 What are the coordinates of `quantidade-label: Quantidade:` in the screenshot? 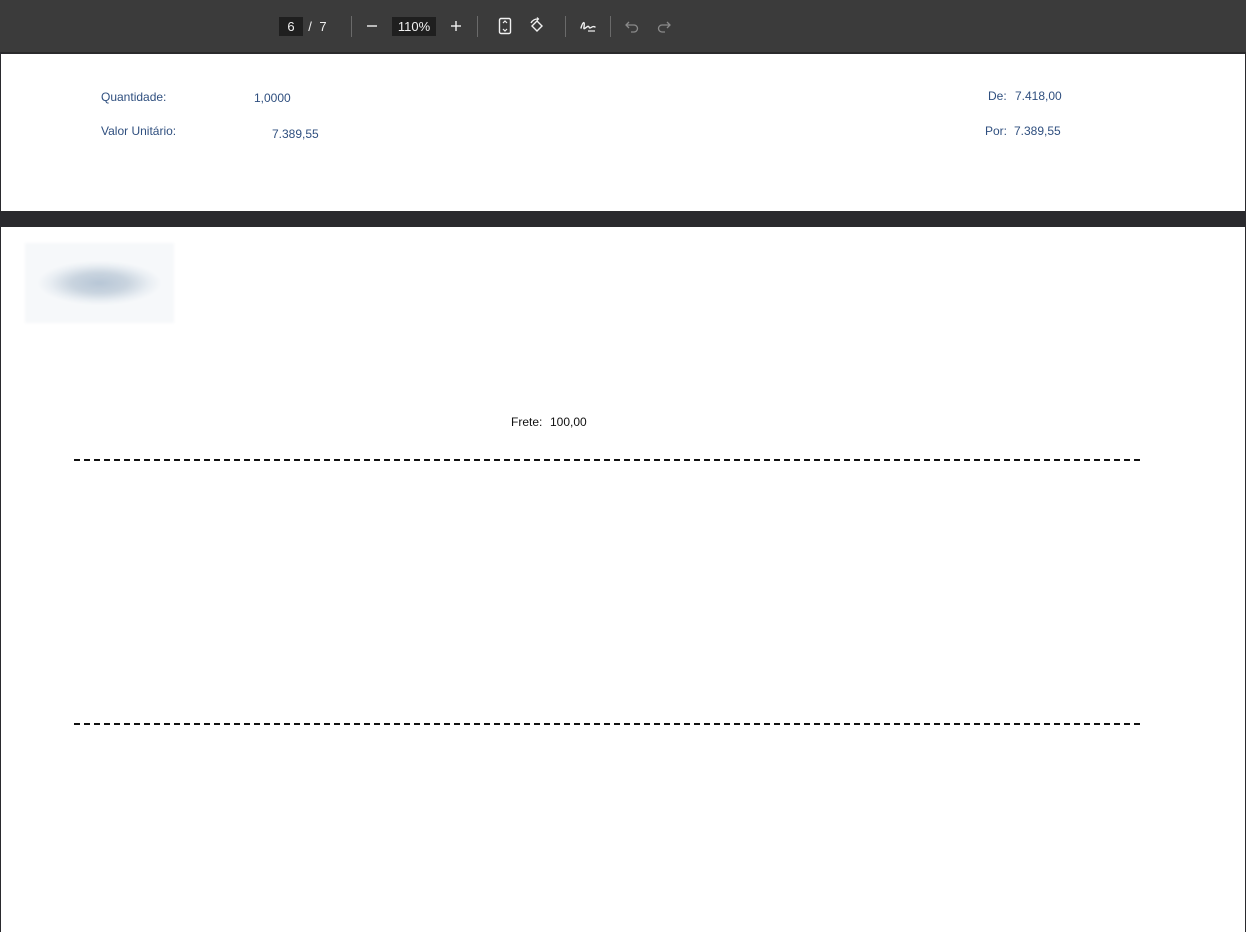 It's located at (134, 97).